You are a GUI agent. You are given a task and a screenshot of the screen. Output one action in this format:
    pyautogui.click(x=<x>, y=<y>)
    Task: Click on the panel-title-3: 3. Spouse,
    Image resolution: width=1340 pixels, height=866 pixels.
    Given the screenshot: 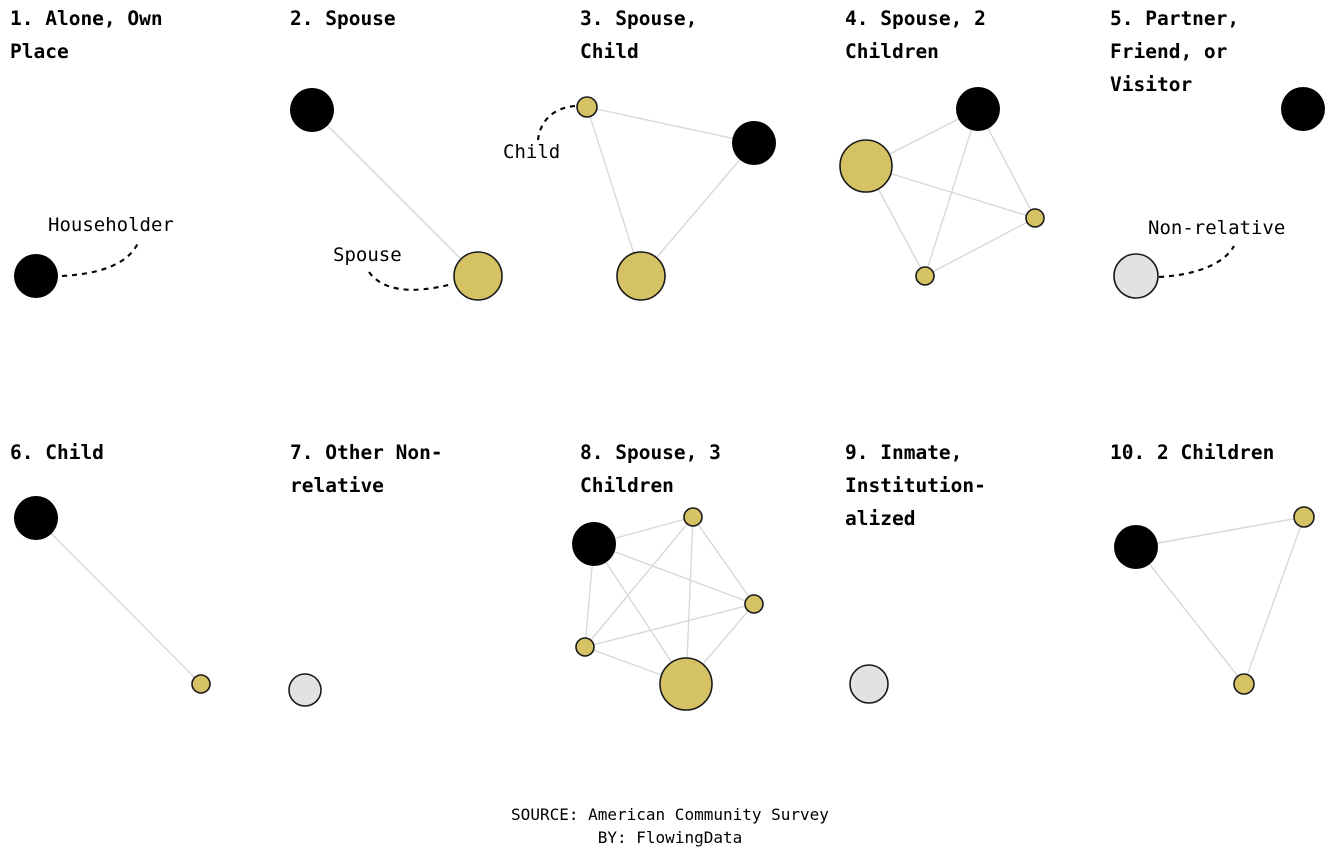 What is the action you would take?
    pyautogui.click(x=638, y=18)
    